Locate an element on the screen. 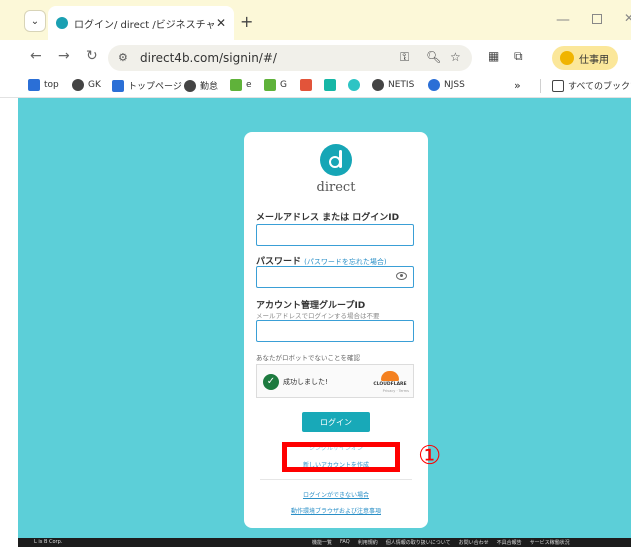 The width and height of the screenshot is (631, 547). forward-arrow-icon: → is located at coordinates (64, 56).